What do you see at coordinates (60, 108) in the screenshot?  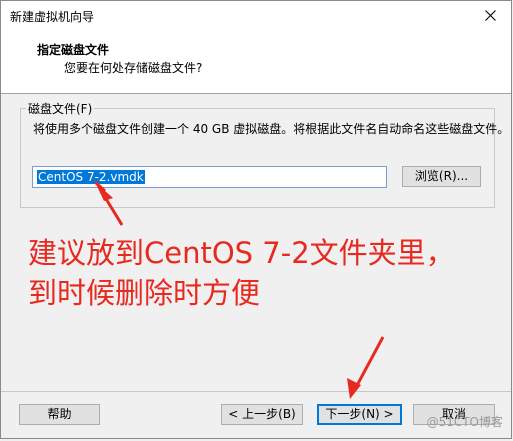 I see `disk-file-group-label: 磁盘文件(F)` at bounding box center [60, 108].